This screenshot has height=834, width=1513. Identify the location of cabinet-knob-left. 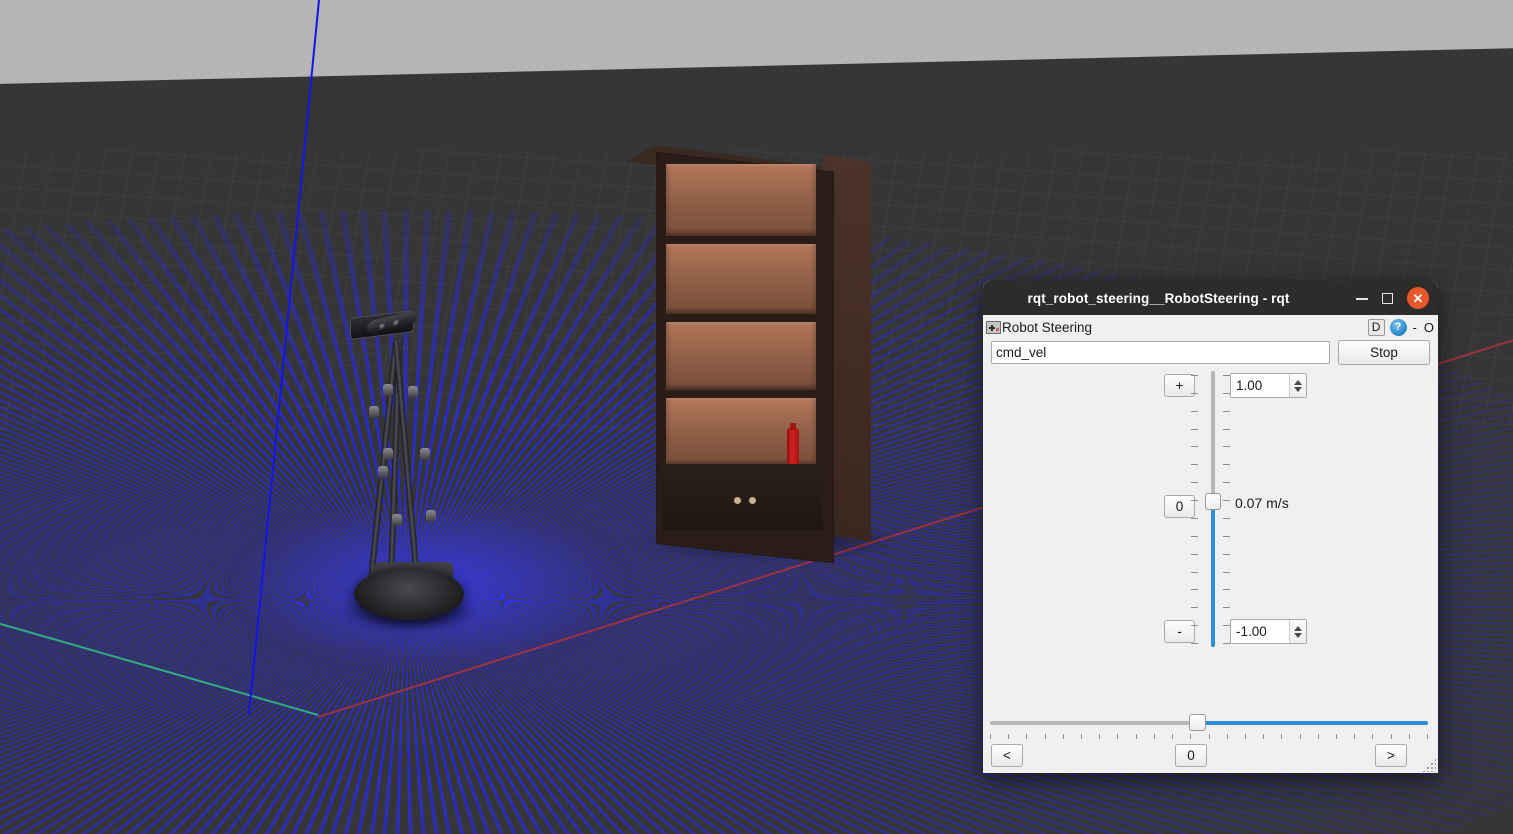
(737, 500).